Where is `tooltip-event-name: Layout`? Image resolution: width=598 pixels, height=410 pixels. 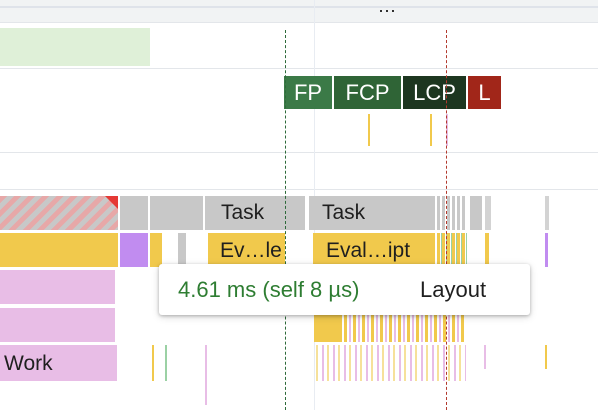
tooltip-event-name: Layout is located at coordinates (453, 289).